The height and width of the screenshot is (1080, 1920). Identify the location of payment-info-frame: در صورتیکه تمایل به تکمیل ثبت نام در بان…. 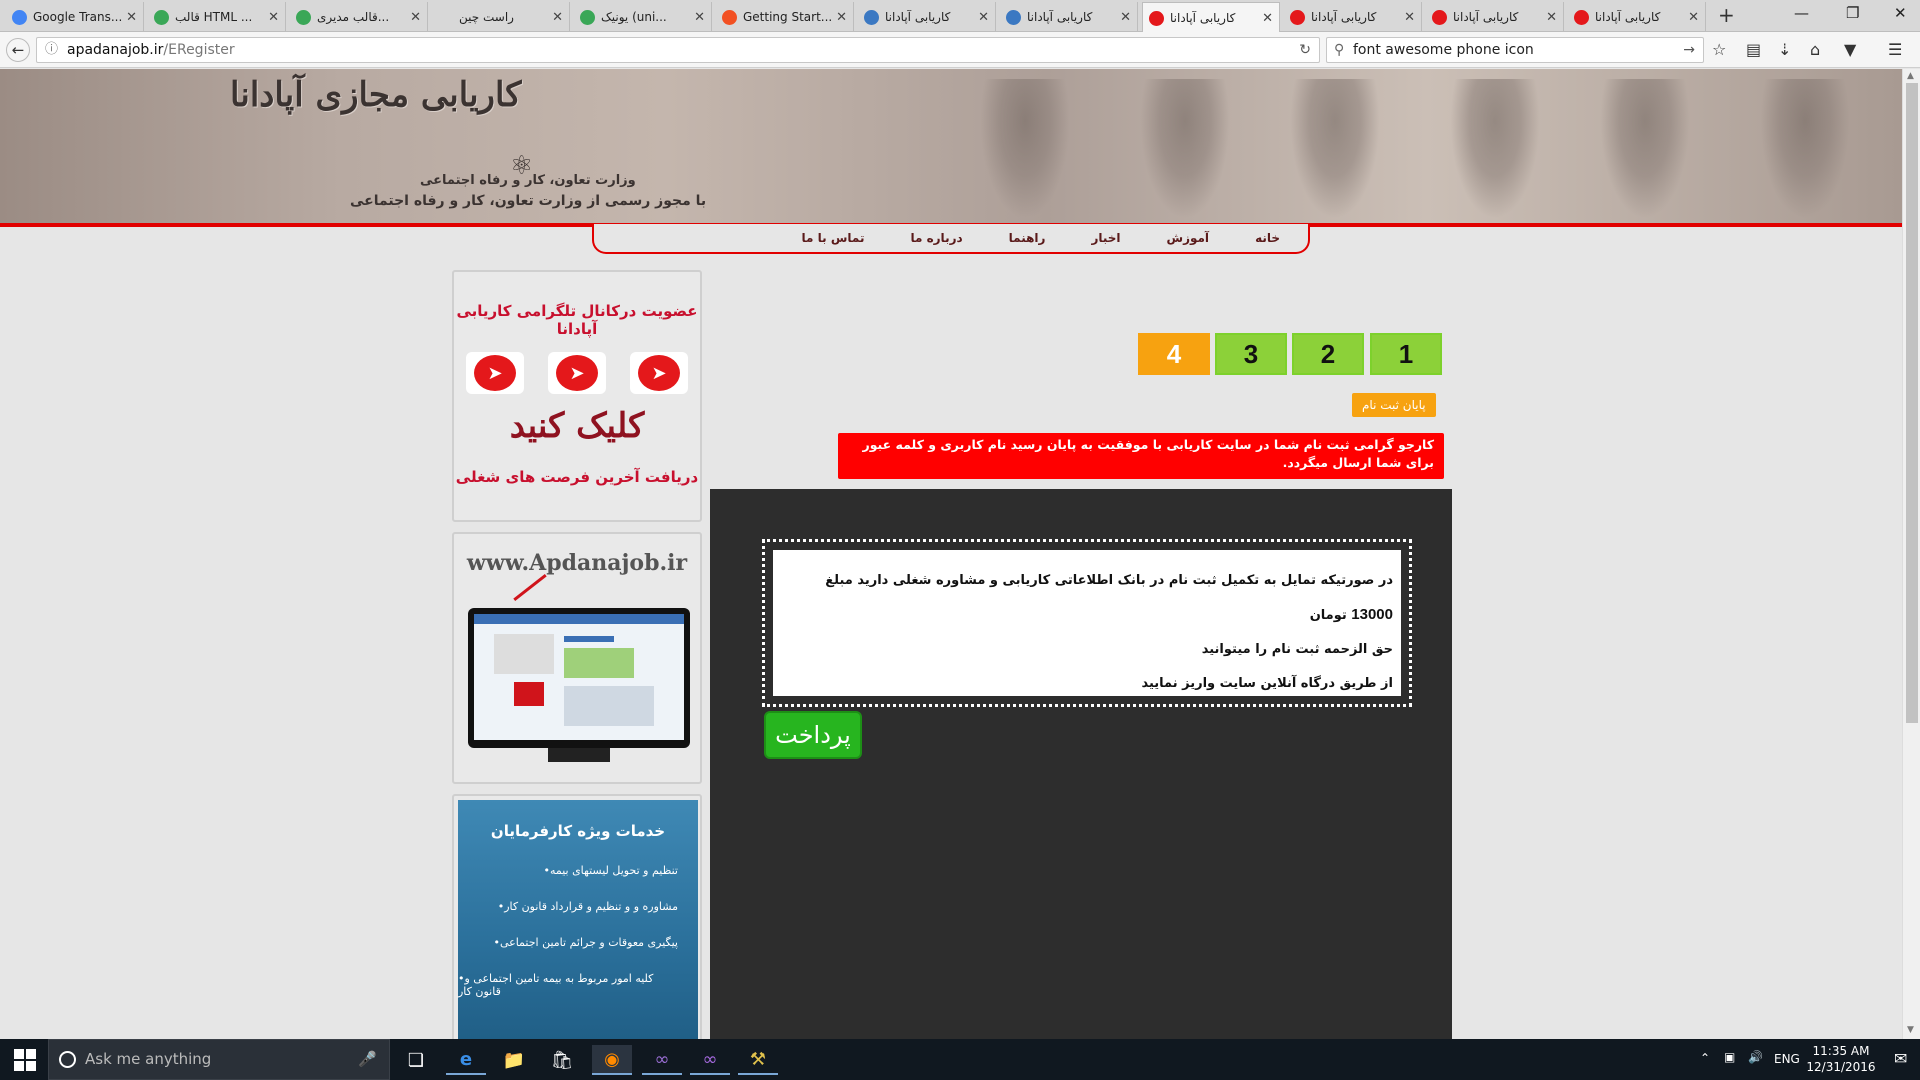
(1087, 623).